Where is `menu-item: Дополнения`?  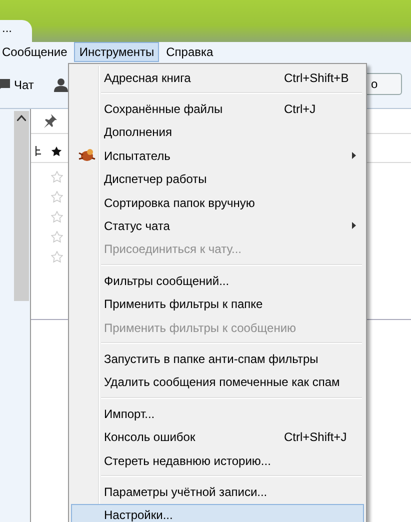
menu-item: Дополнения is located at coordinates (217, 132).